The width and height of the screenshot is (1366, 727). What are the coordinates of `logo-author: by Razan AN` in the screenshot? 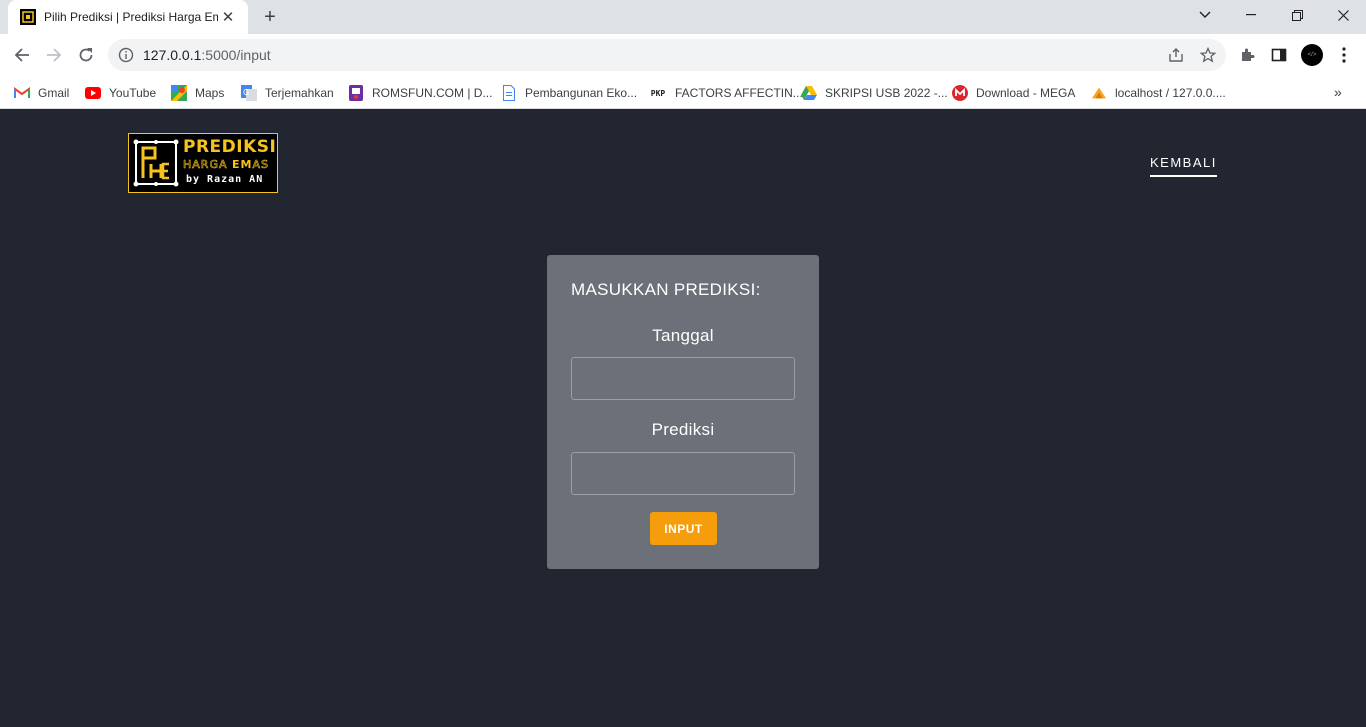 It's located at (225, 179).